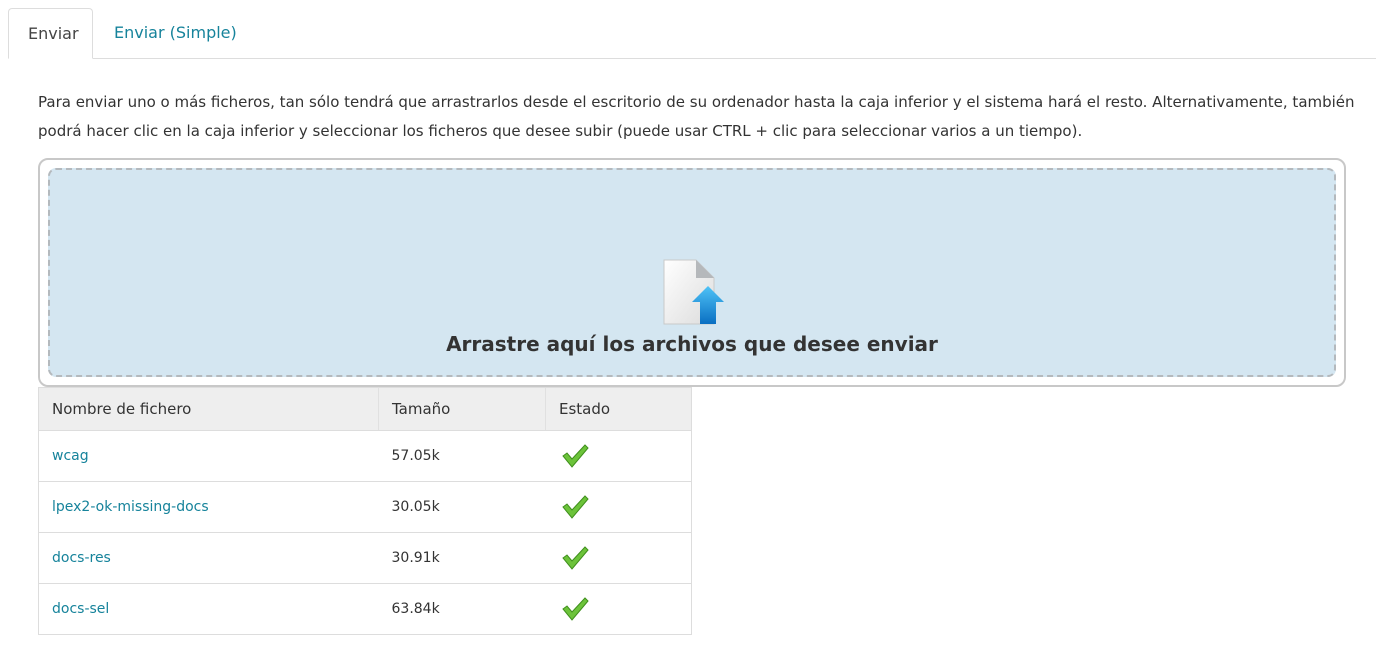  Describe the element at coordinates (50, 33) in the screenshot. I see `tab-enviar: Enviar` at that location.